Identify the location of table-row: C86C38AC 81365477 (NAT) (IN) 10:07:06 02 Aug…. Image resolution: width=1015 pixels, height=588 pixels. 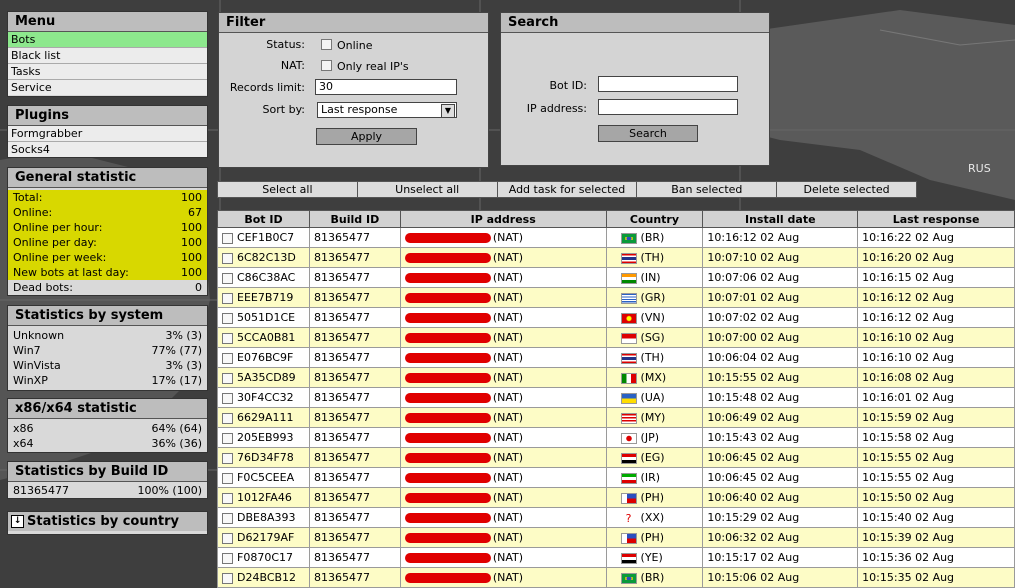
(616, 277).